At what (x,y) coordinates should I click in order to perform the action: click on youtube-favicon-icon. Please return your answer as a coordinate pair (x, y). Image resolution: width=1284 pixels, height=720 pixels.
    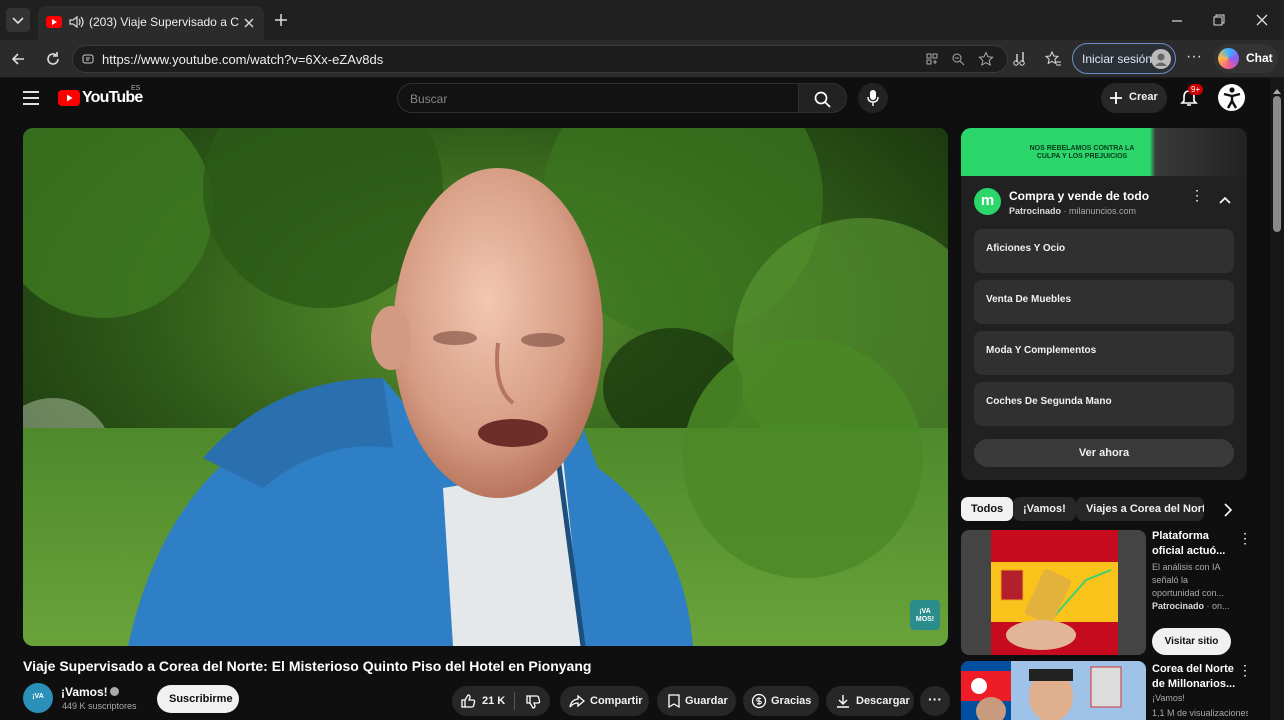
    Looking at the image, I should click on (54, 22).